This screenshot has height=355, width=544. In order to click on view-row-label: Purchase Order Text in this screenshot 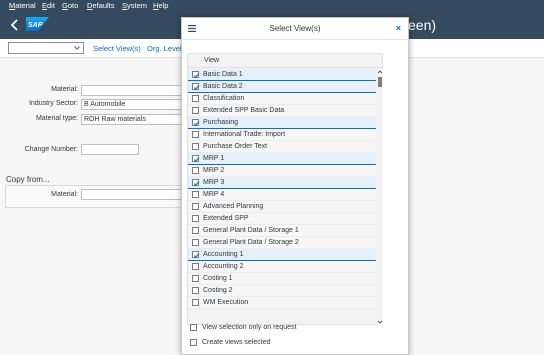, I will do `click(235, 146)`.